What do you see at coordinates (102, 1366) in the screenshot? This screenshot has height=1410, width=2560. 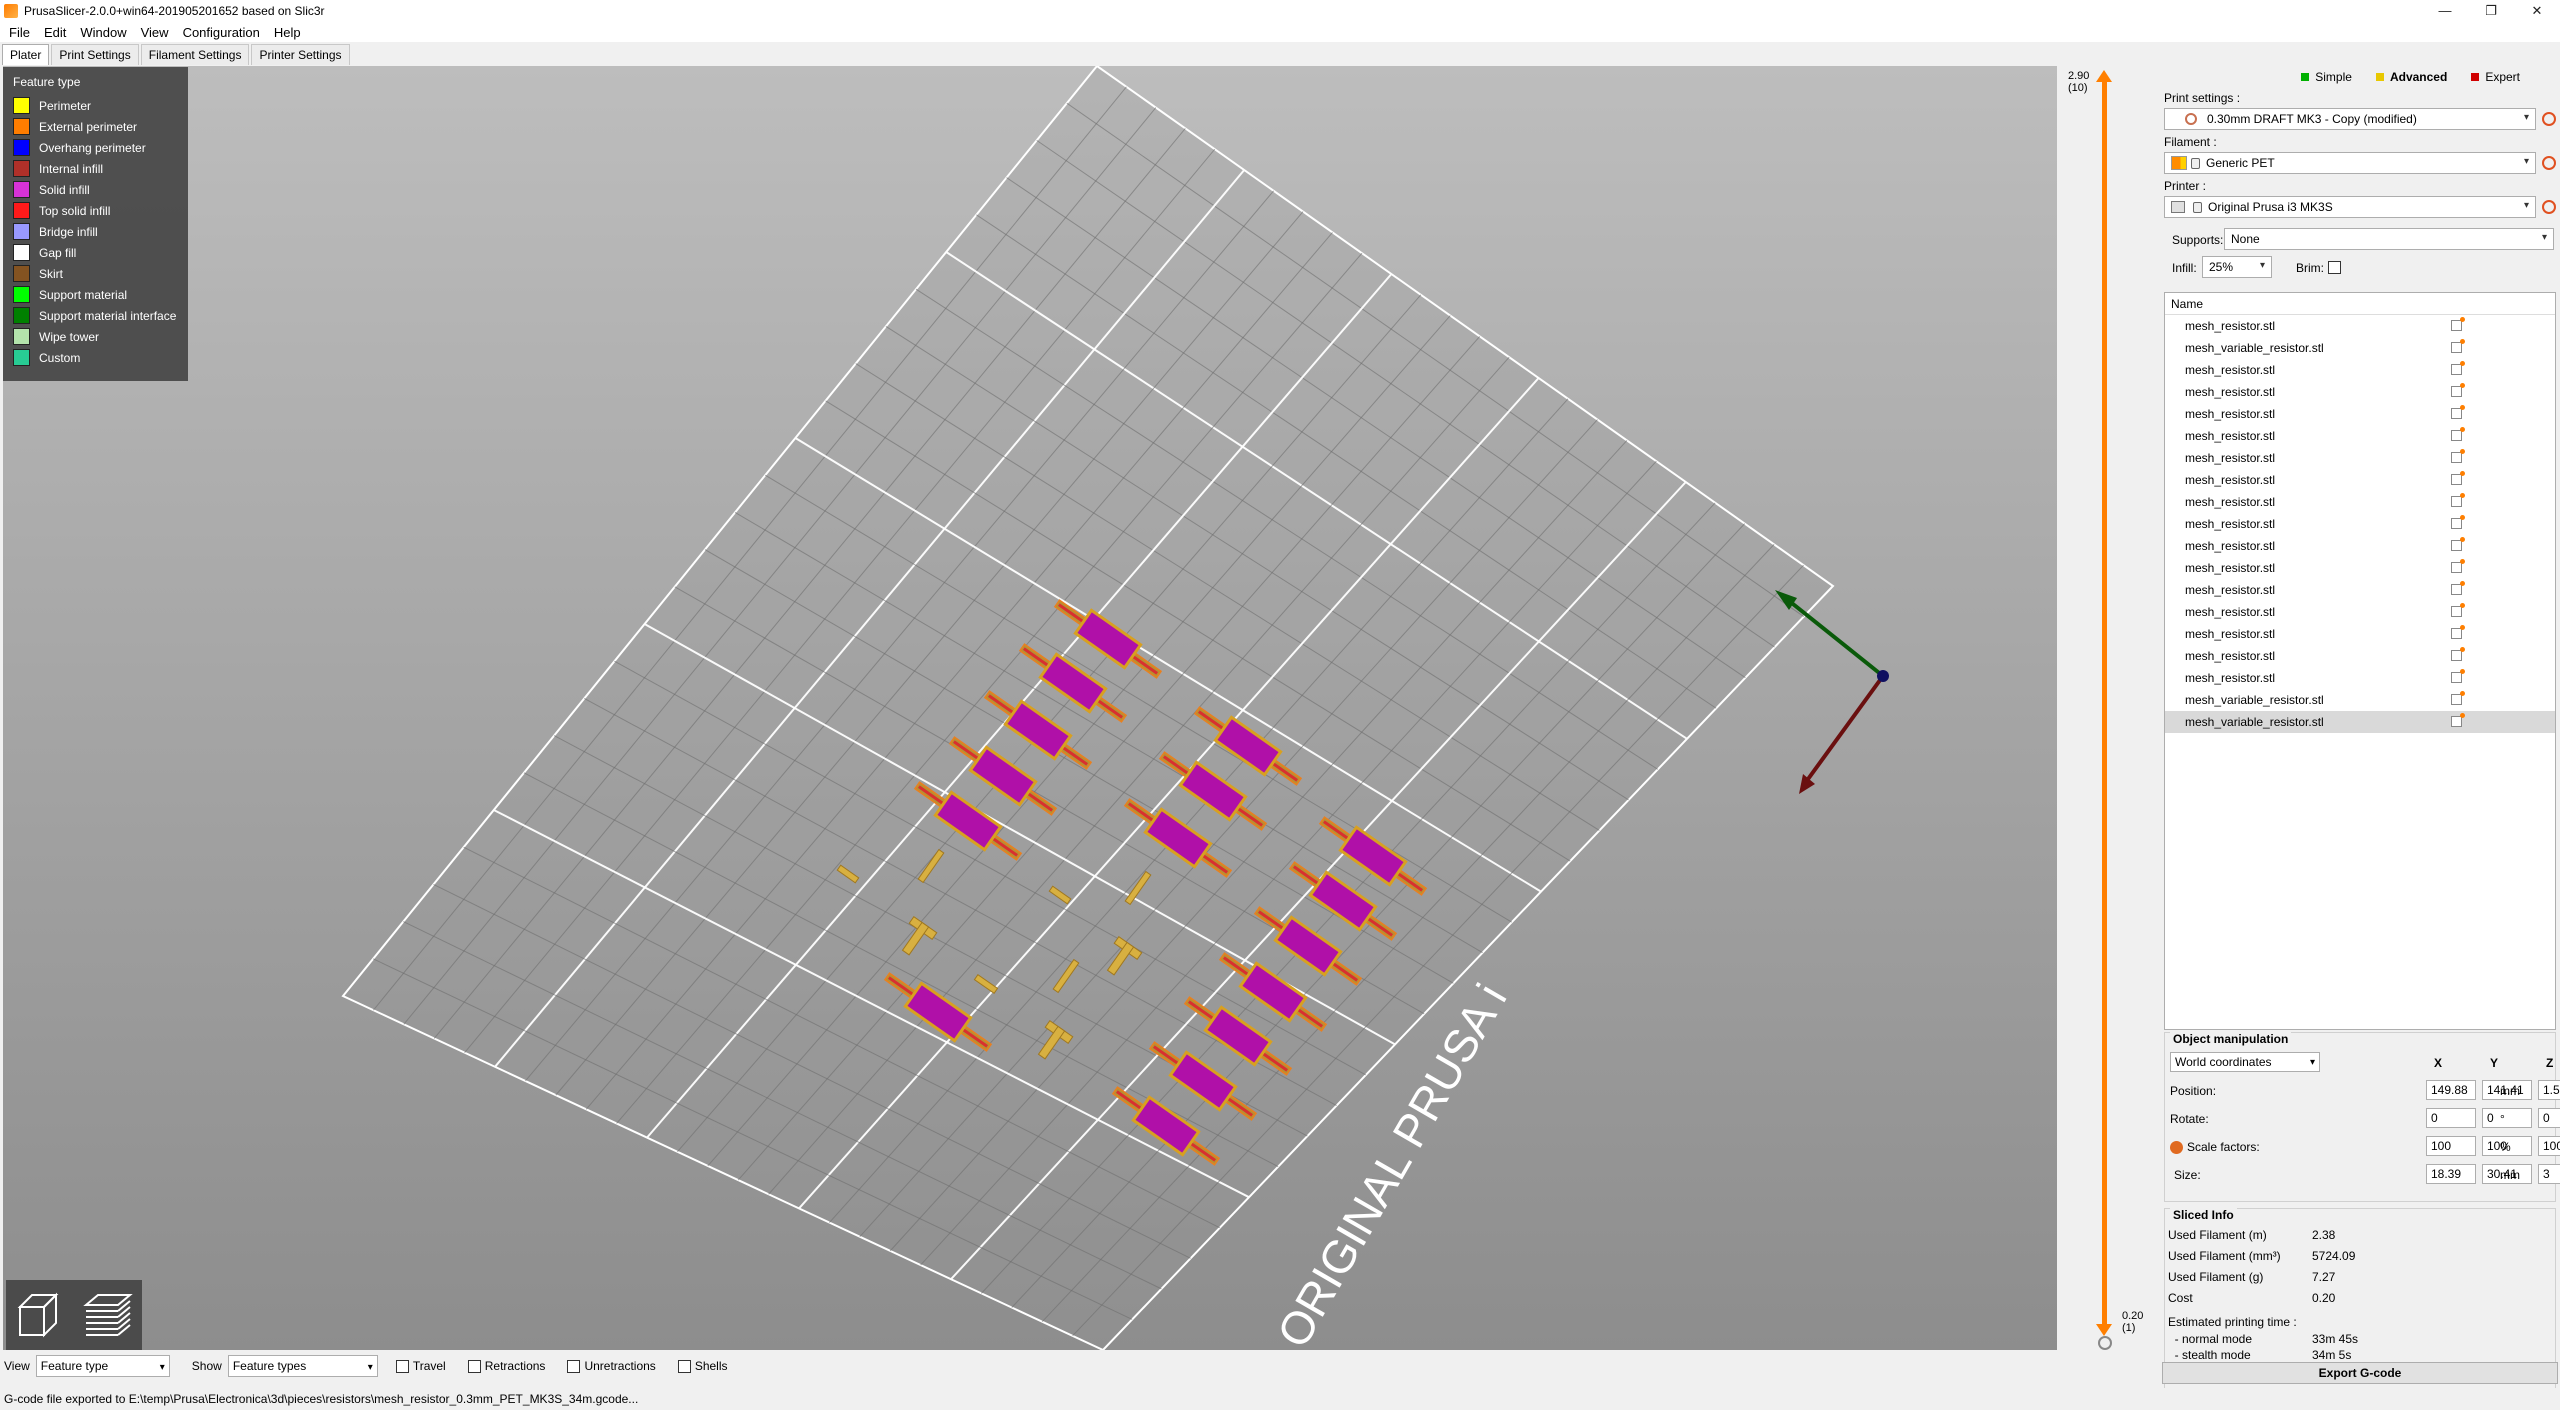 I see `view-combo: Feature type ▾` at bounding box center [102, 1366].